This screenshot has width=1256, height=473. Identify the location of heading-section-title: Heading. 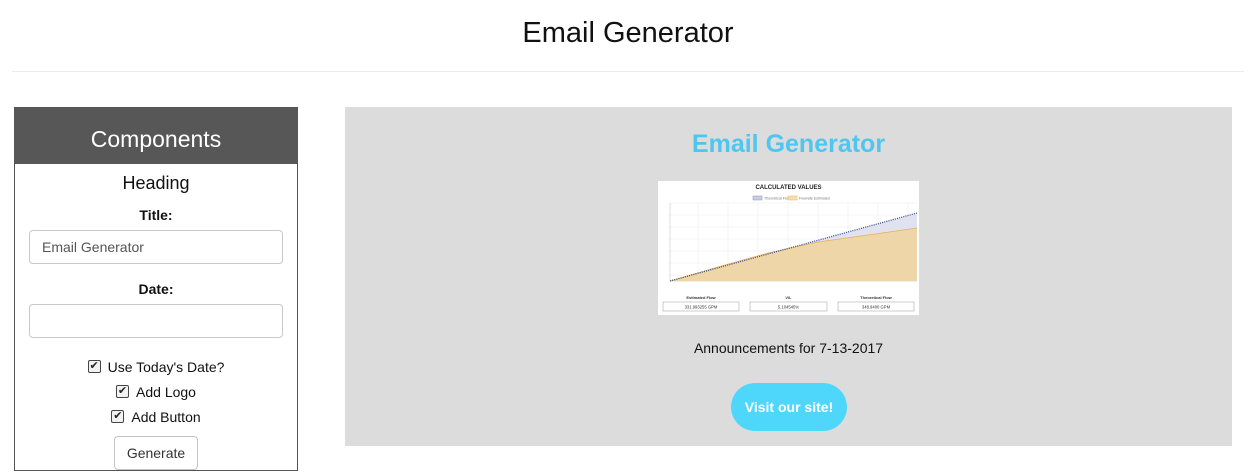
(156, 183).